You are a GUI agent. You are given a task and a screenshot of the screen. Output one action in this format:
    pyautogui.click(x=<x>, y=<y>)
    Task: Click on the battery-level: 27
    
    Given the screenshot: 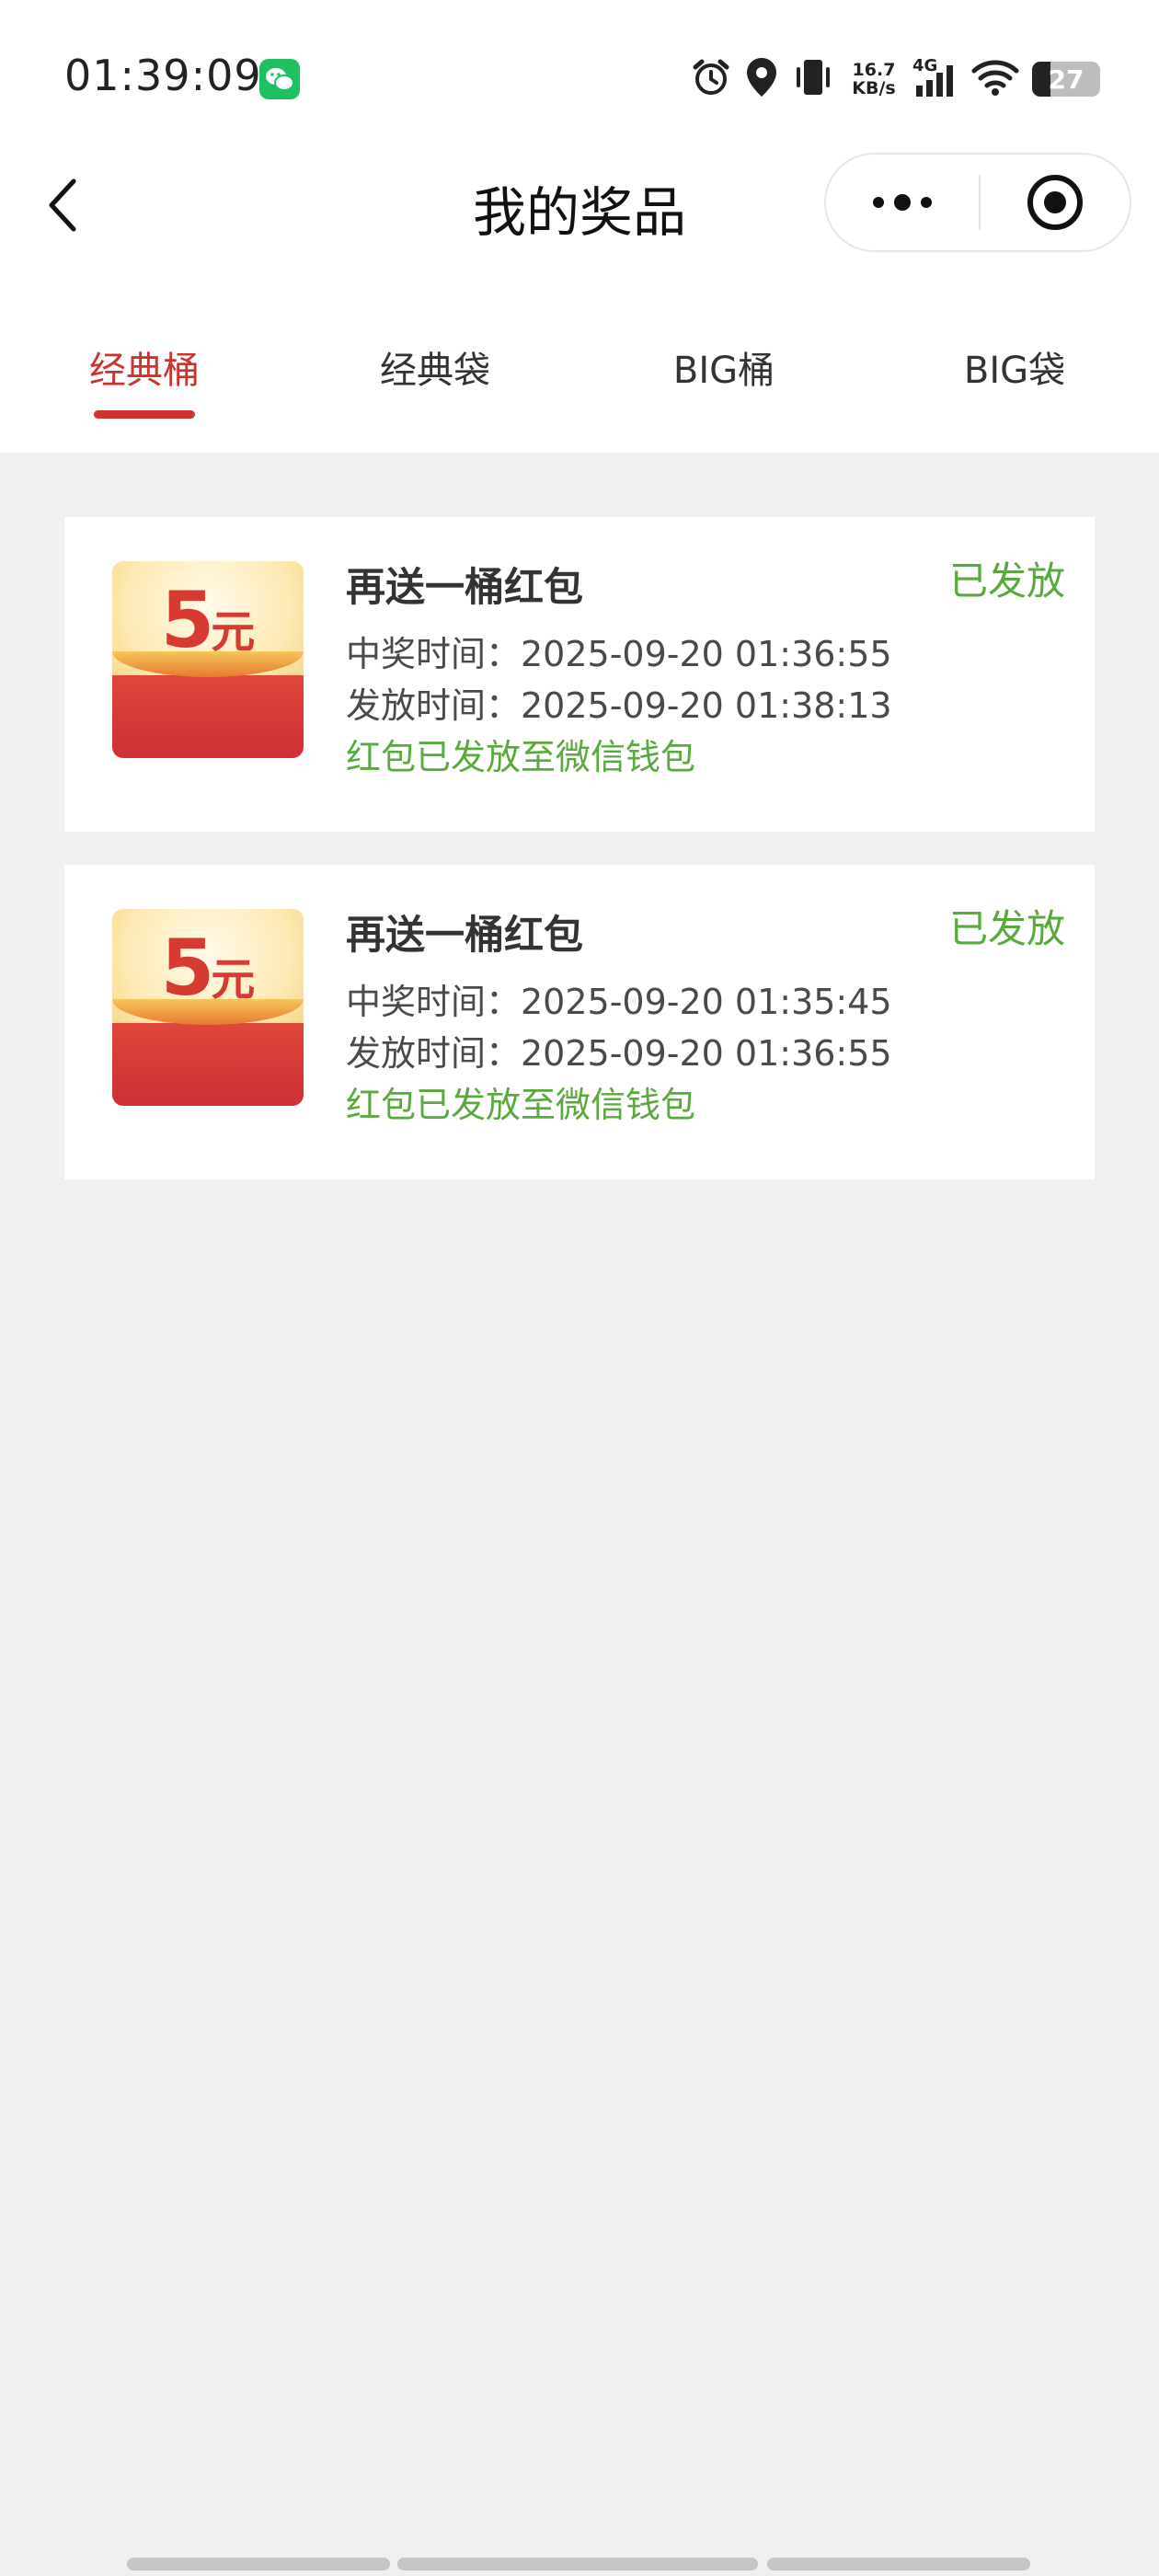 What is the action you would take?
    pyautogui.click(x=1066, y=79)
    